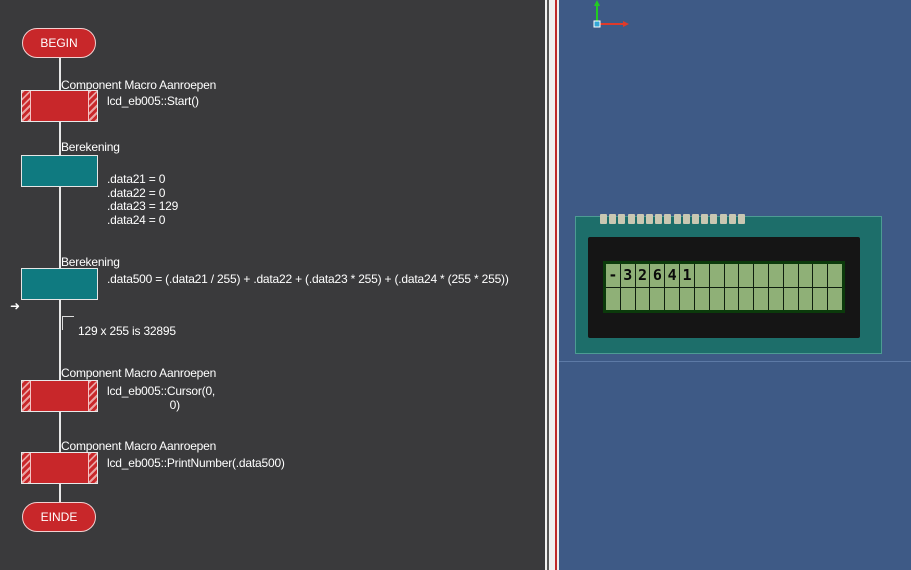 The width and height of the screenshot is (911, 570). Describe the element at coordinates (161, 398) in the screenshot. I see `macro-icon-detail: lcd_eb005::Cursor(0, 0)` at that location.